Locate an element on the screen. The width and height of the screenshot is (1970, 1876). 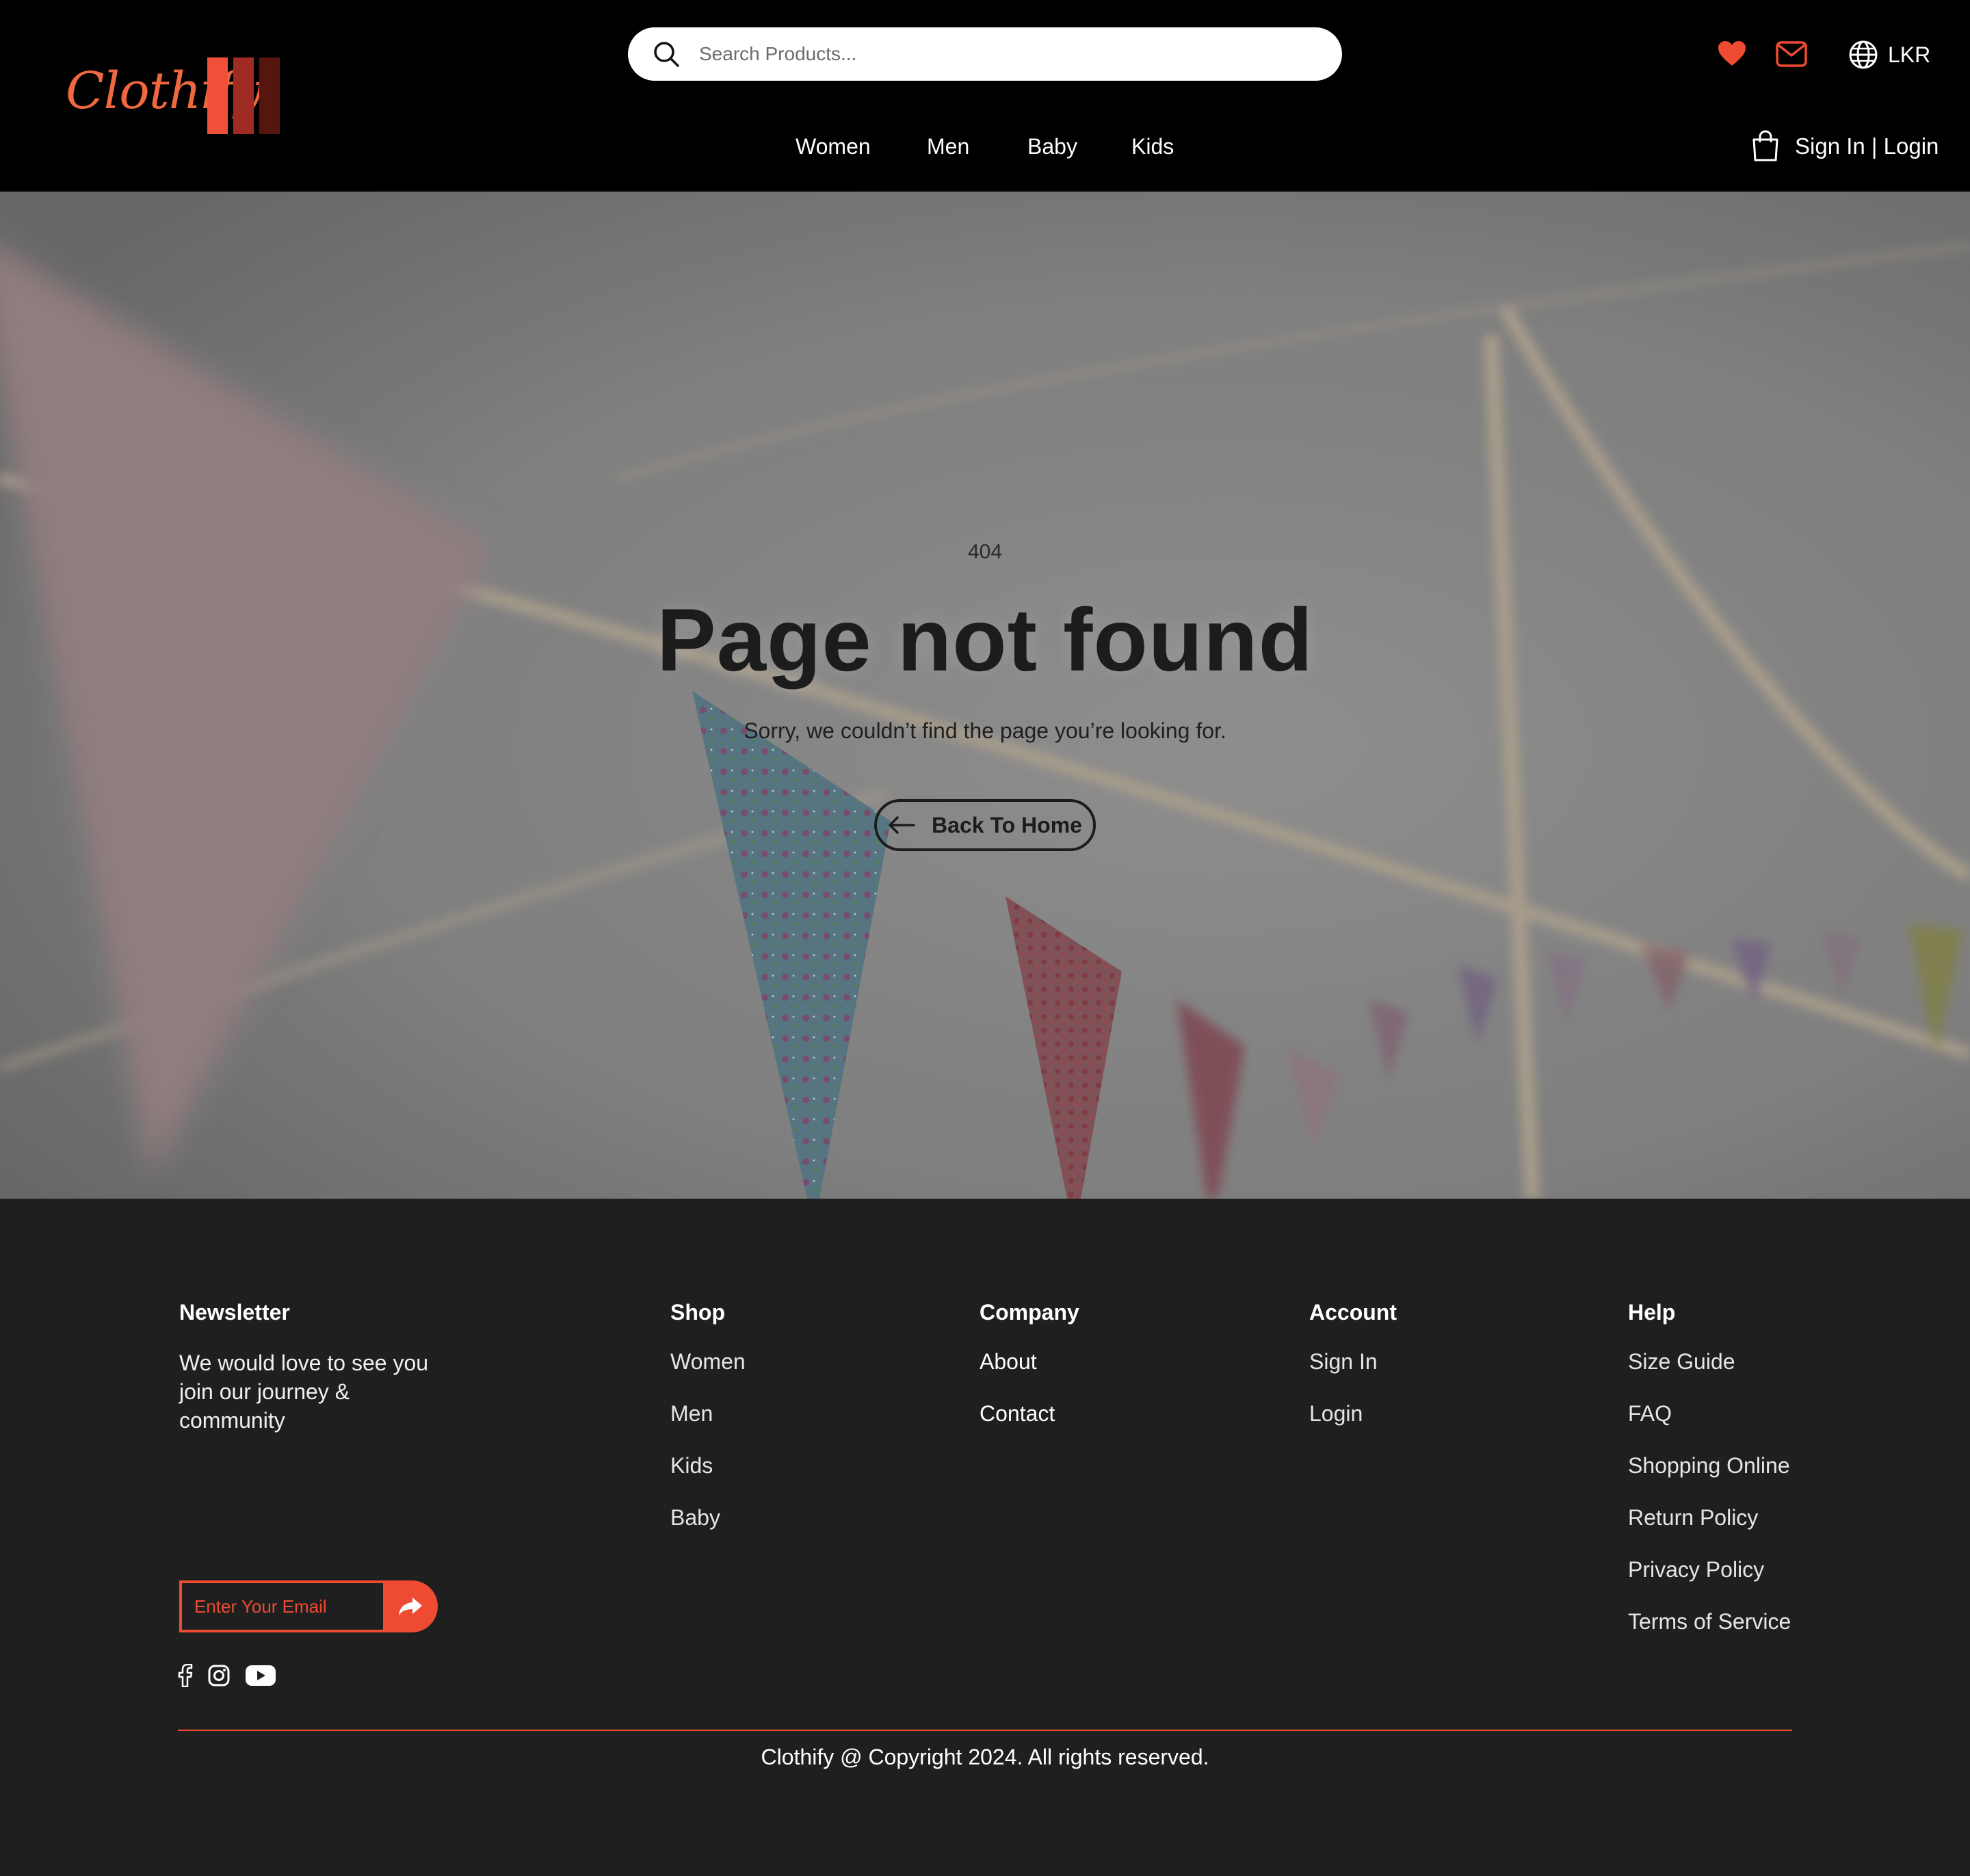
nav-men: Men is located at coordinates (948, 146).